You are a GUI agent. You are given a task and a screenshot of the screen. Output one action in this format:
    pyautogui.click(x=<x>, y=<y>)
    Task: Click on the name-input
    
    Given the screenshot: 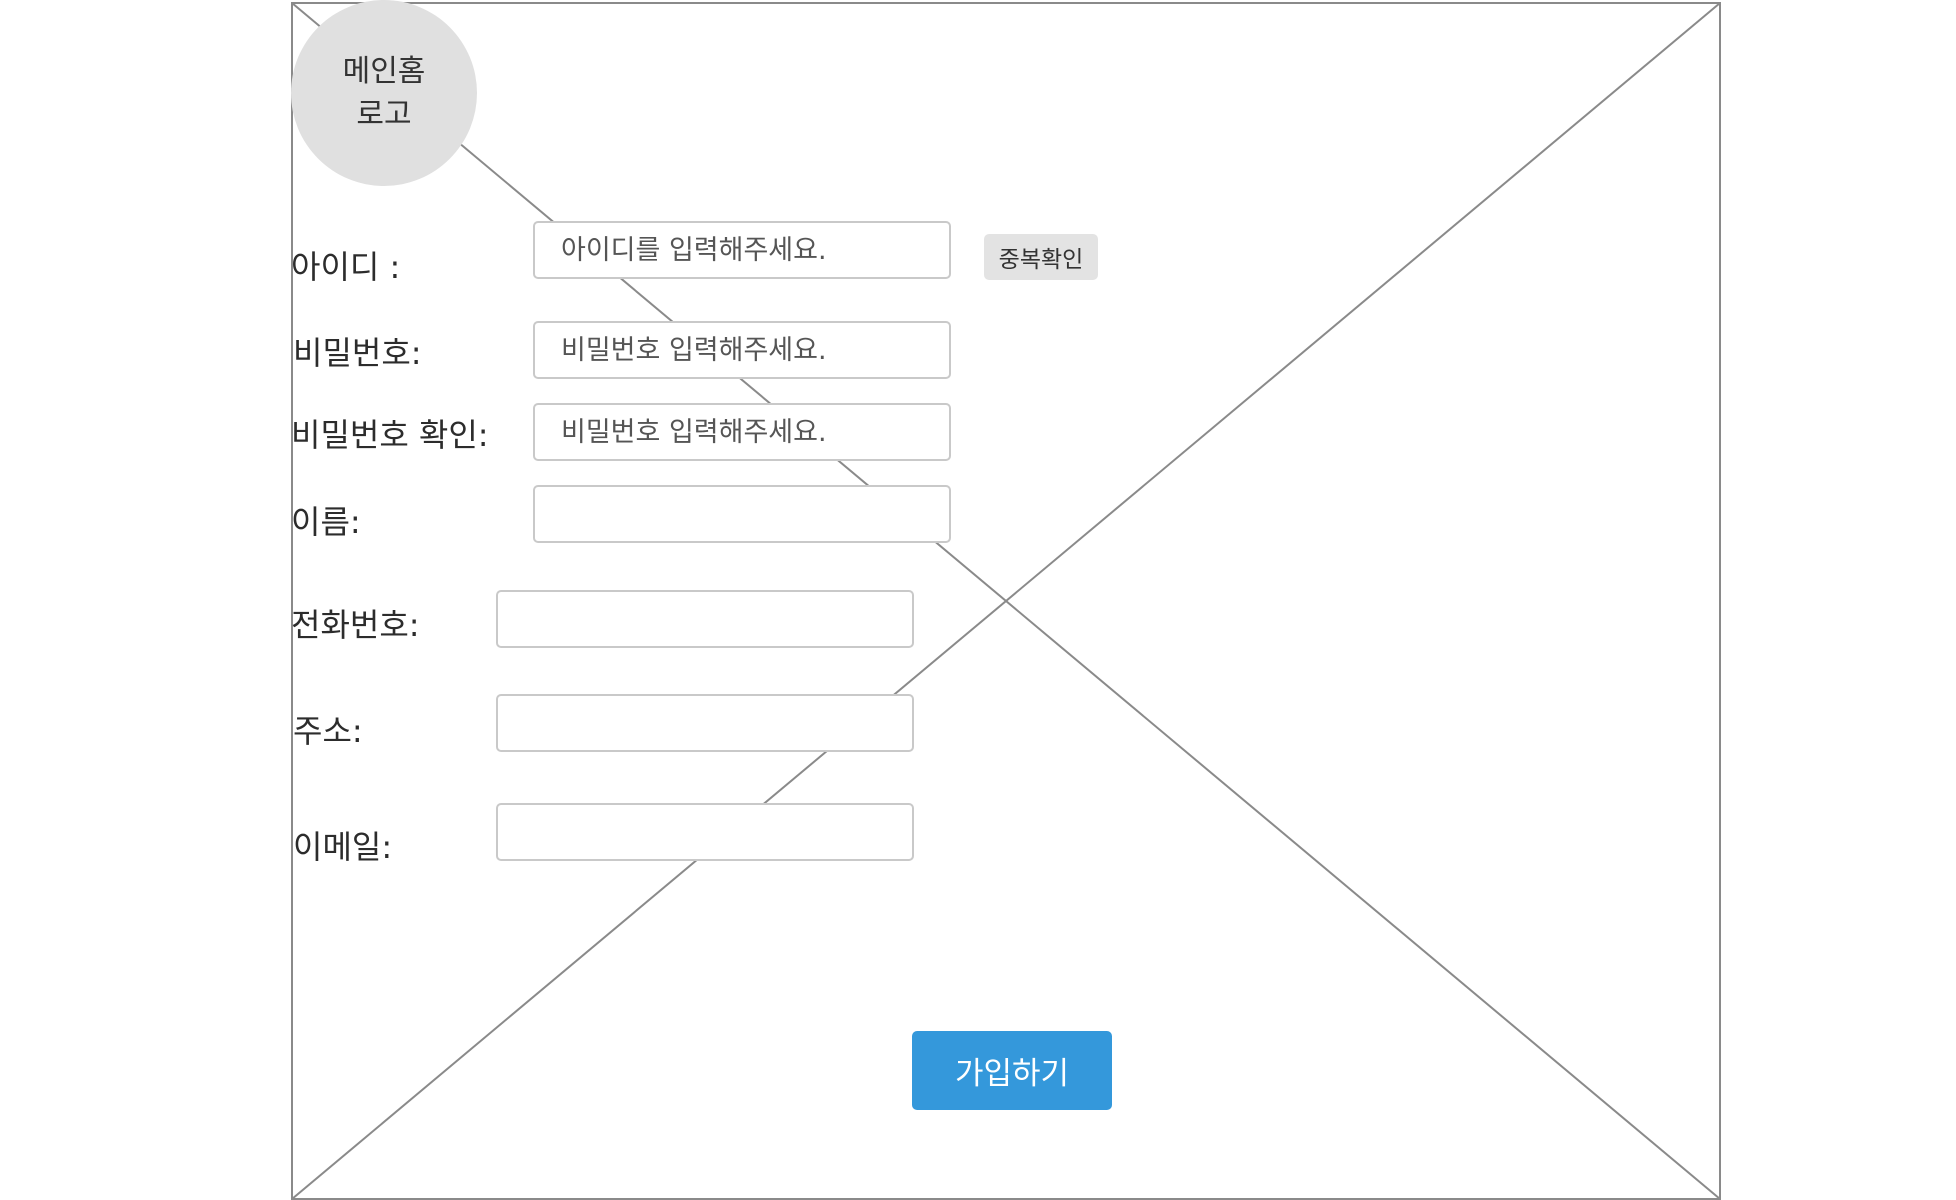 What is the action you would take?
    pyautogui.click(x=742, y=514)
    